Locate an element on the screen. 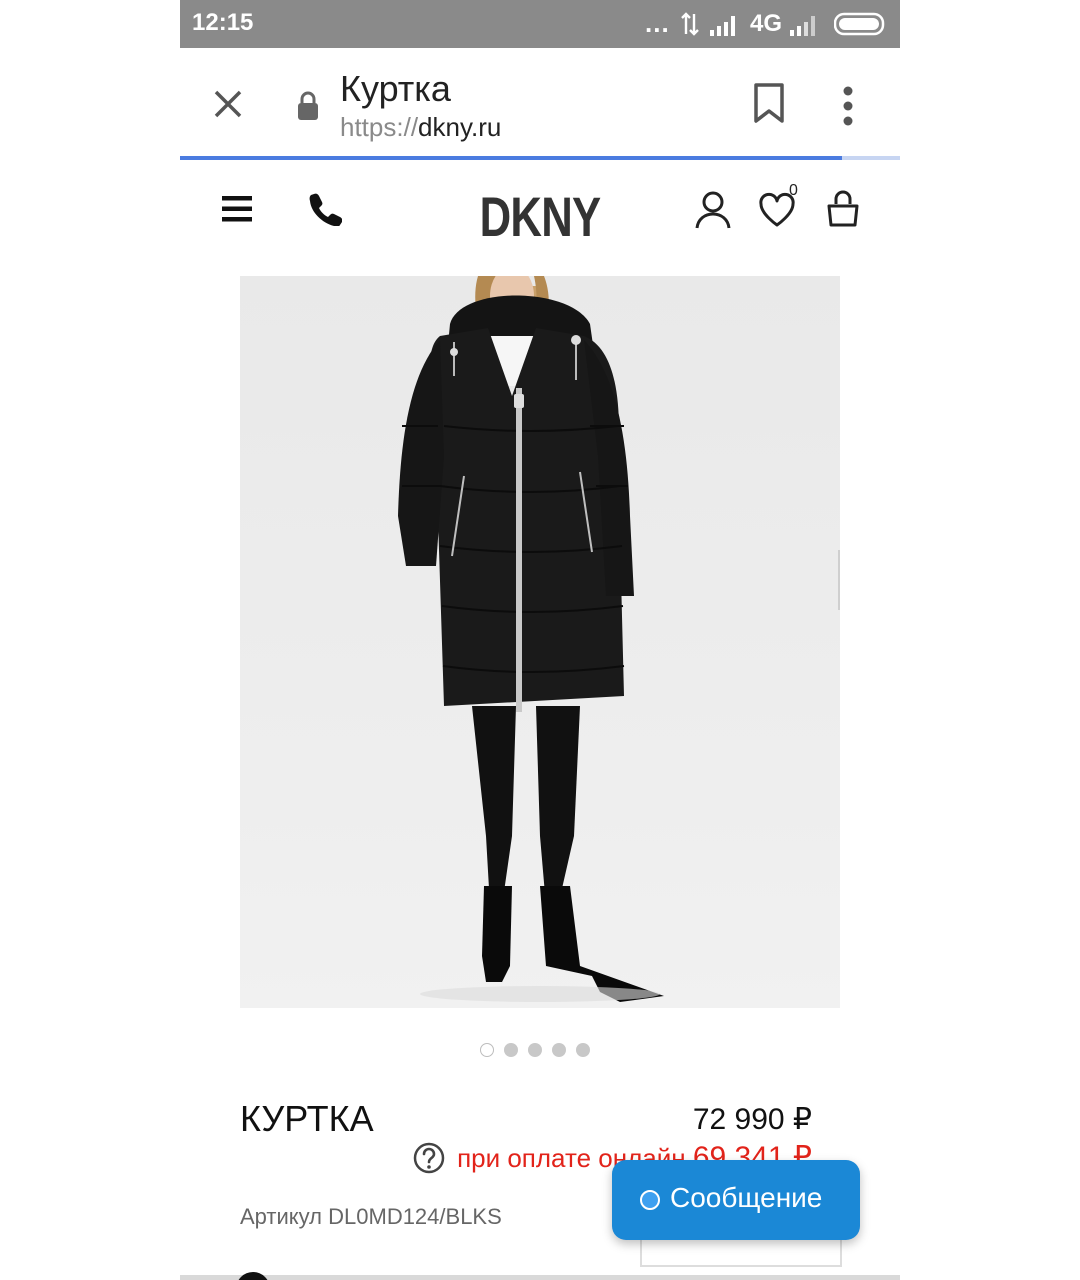 The height and width of the screenshot is (1280, 1080). network-type: 4G is located at coordinates (766, 23).